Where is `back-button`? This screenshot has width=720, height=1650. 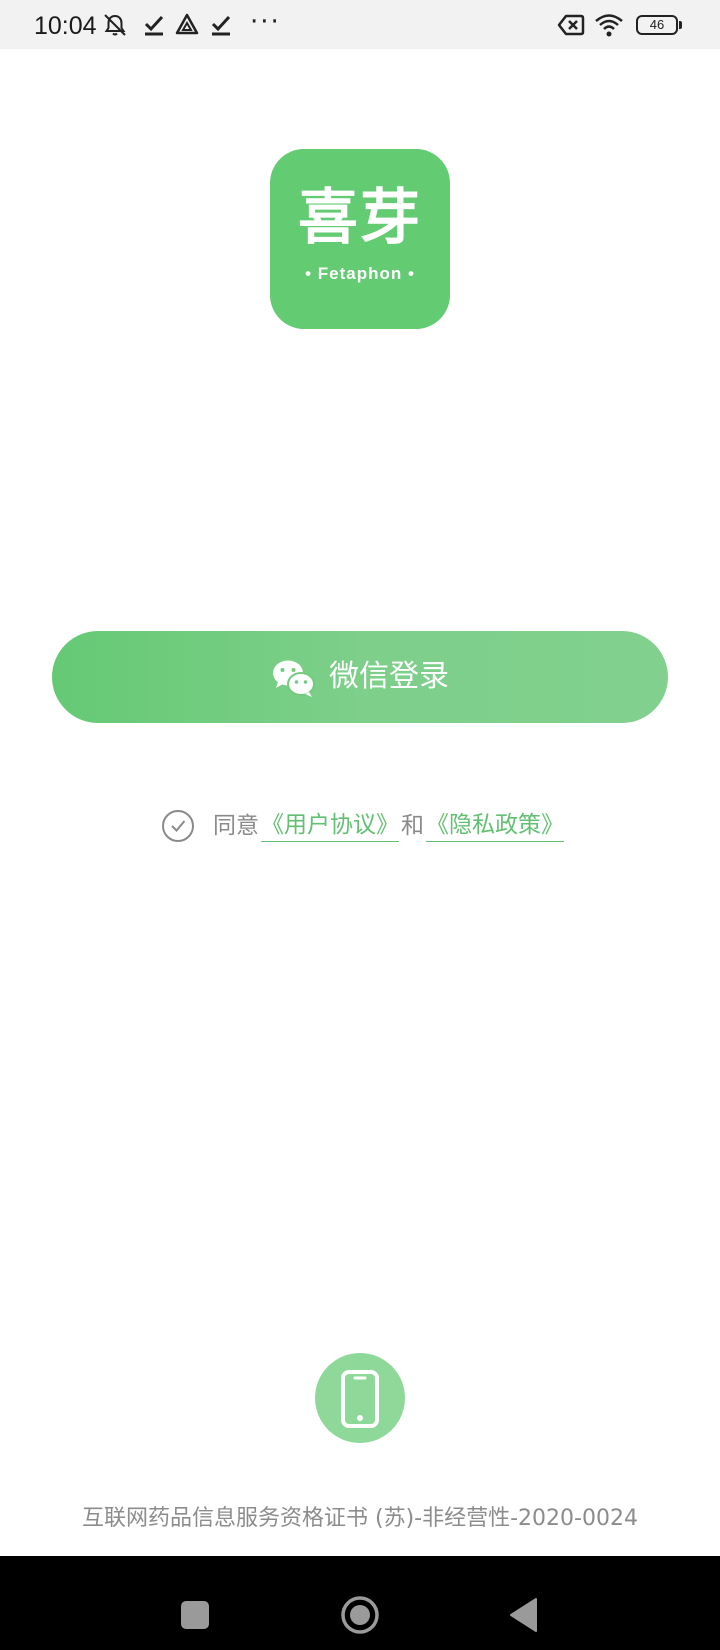 back-button is located at coordinates (523, 1615).